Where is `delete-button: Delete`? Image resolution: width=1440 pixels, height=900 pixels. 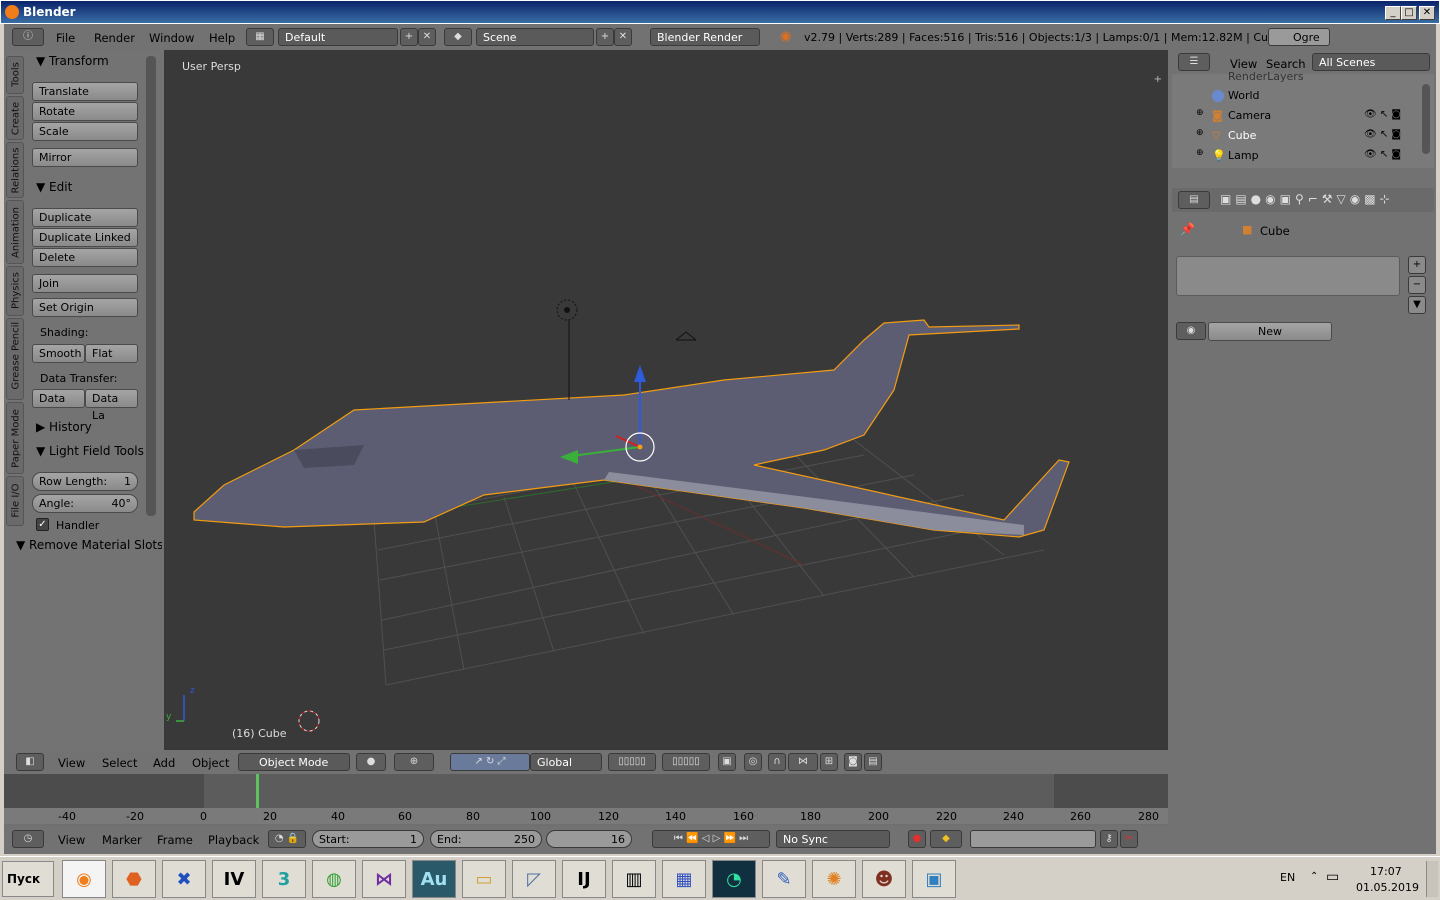
delete-button: Delete is located at coordinates (85, 257).